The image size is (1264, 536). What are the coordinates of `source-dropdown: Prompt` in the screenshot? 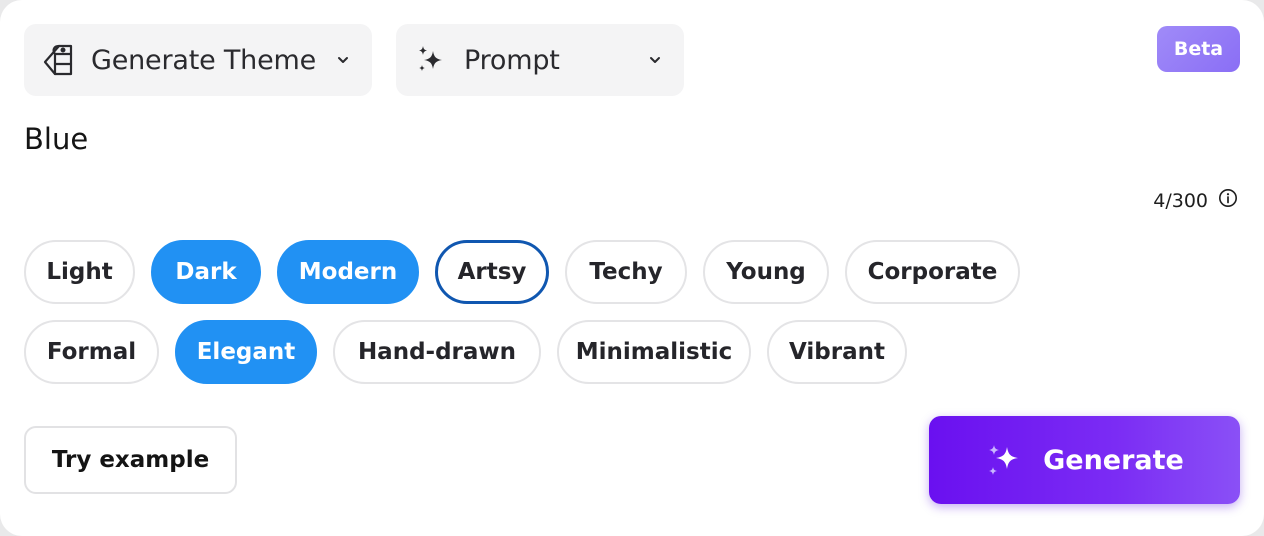 It's located at (540, 60).